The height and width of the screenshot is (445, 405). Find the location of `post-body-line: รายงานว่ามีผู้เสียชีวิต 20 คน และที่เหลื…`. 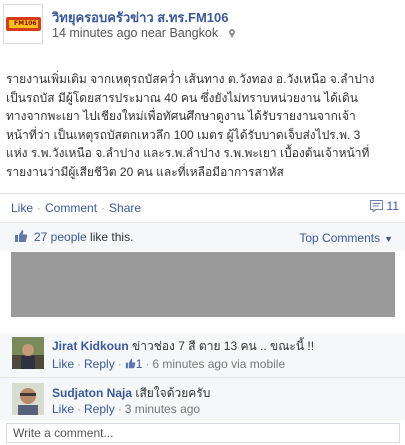

post-body-line: รายงานว่ามีผู้เสียชีวิต 20 คน และที่เหลื… is located at coordinates (145, 171).